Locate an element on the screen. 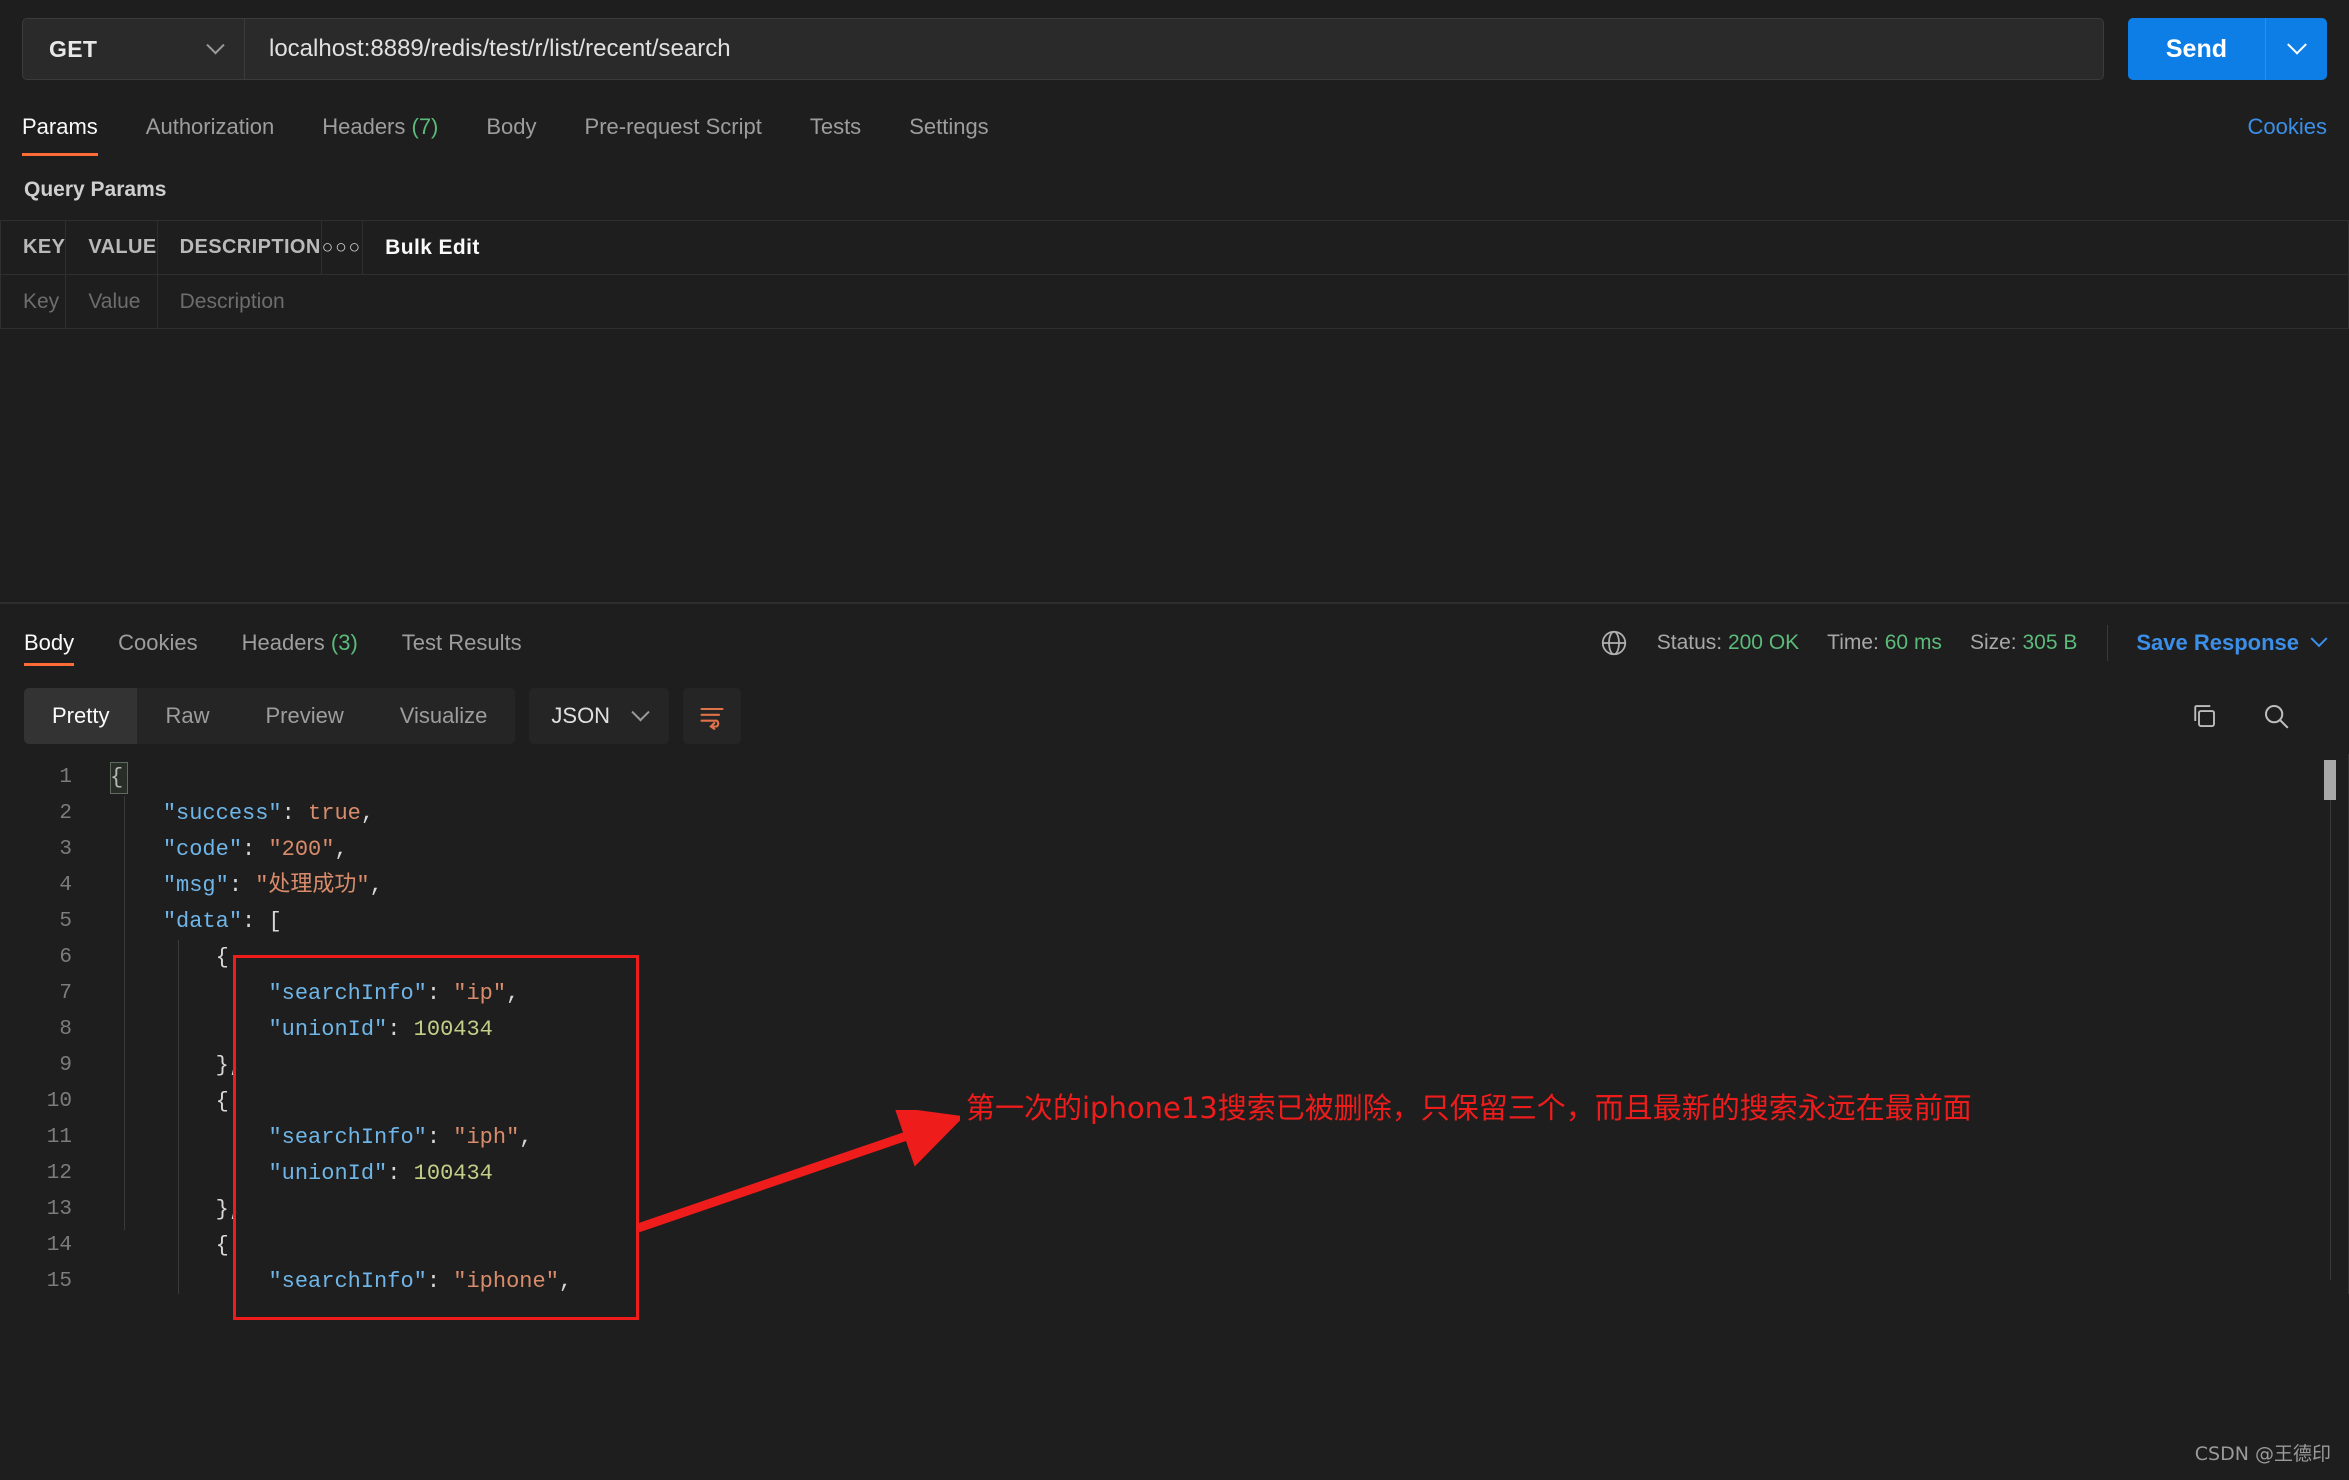 Image resolution: width=2349 pixels, height=1480 pixels. request-tab-authorization: Authorization is located at coordinates (210, 135).